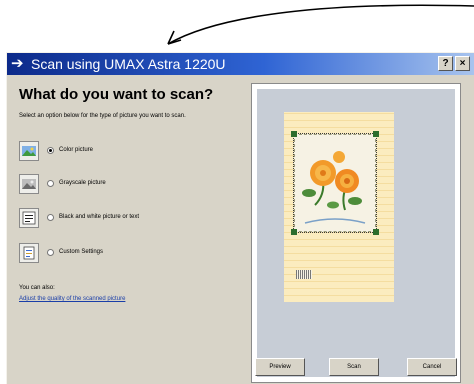 This screenshot has width=474, height=384. I want to click on cancel-button: Cancel, so click(432, 367).